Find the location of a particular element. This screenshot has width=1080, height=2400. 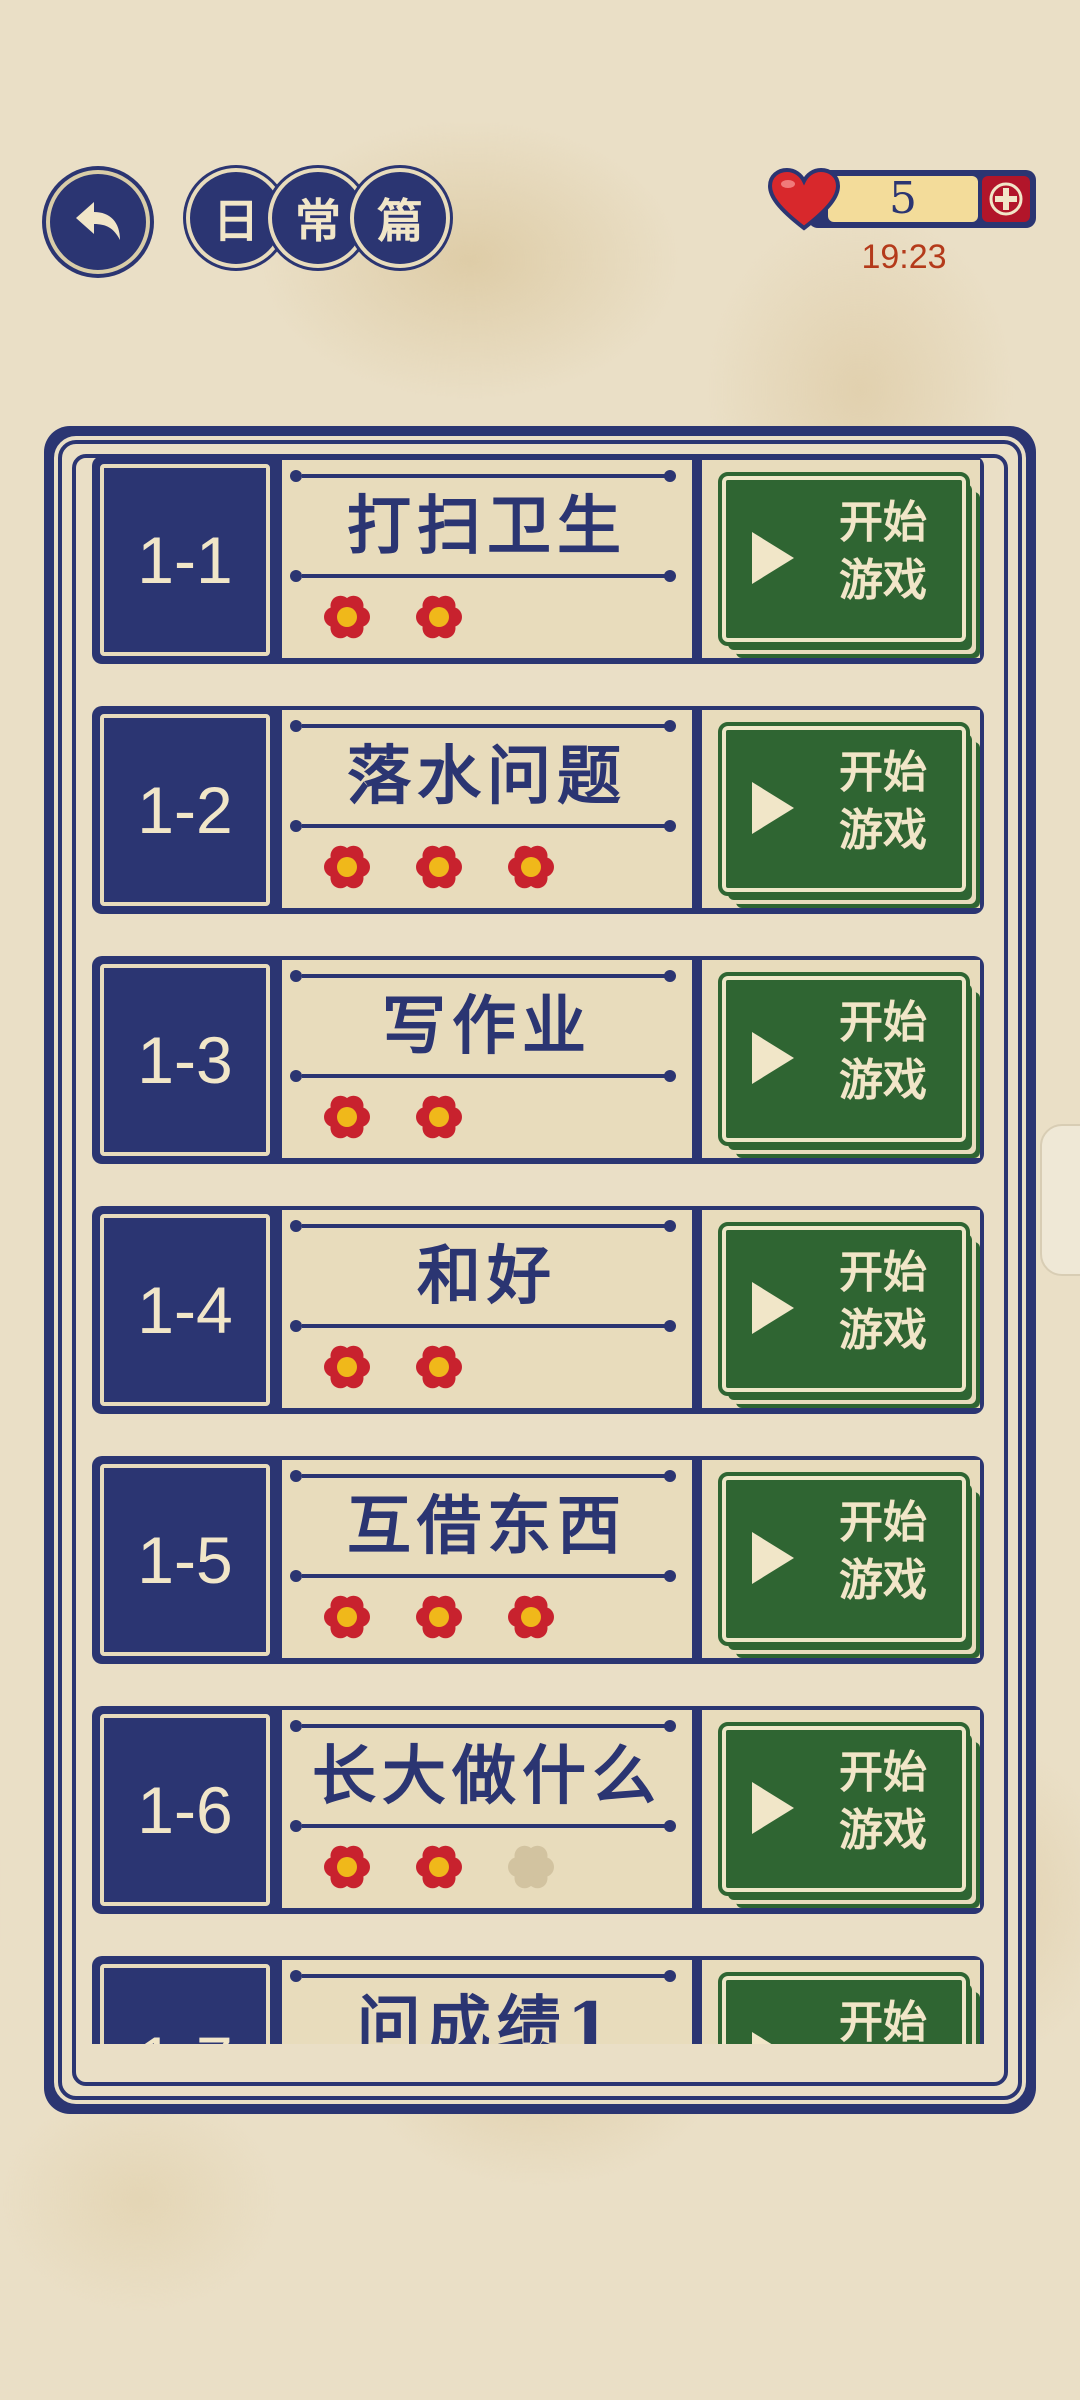

level-info: 长大做什么 is located at coordinates (487, 1809).